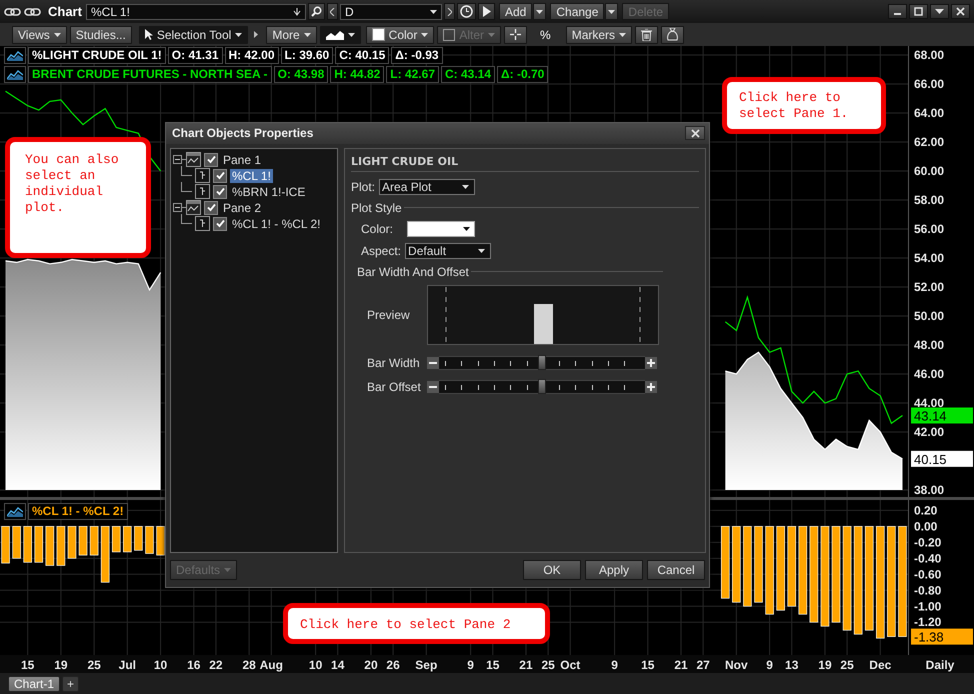  What do you see at coordinates (202, 224) in the screenshot?
I see `plot-icon` at bounding box center [202, 224].